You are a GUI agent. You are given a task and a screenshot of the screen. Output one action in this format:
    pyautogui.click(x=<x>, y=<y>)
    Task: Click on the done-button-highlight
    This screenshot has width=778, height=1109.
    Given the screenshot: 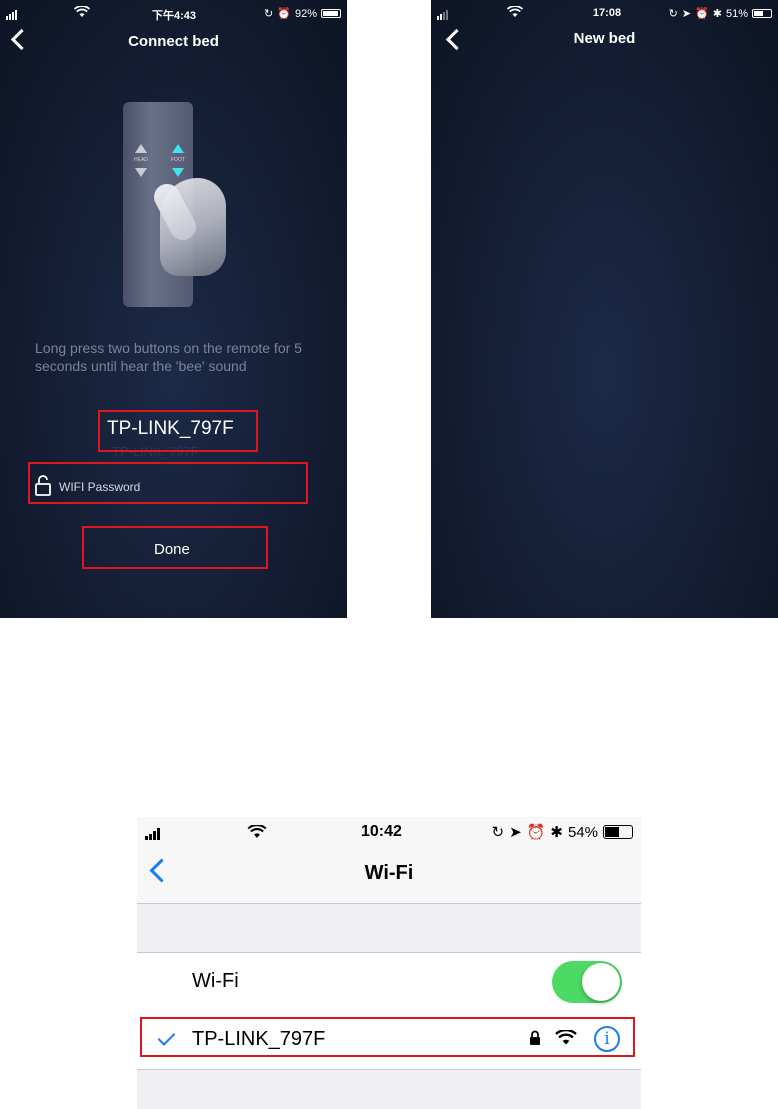 What is the action you would take?
    pyautogui.click(x=175, y=547)
    